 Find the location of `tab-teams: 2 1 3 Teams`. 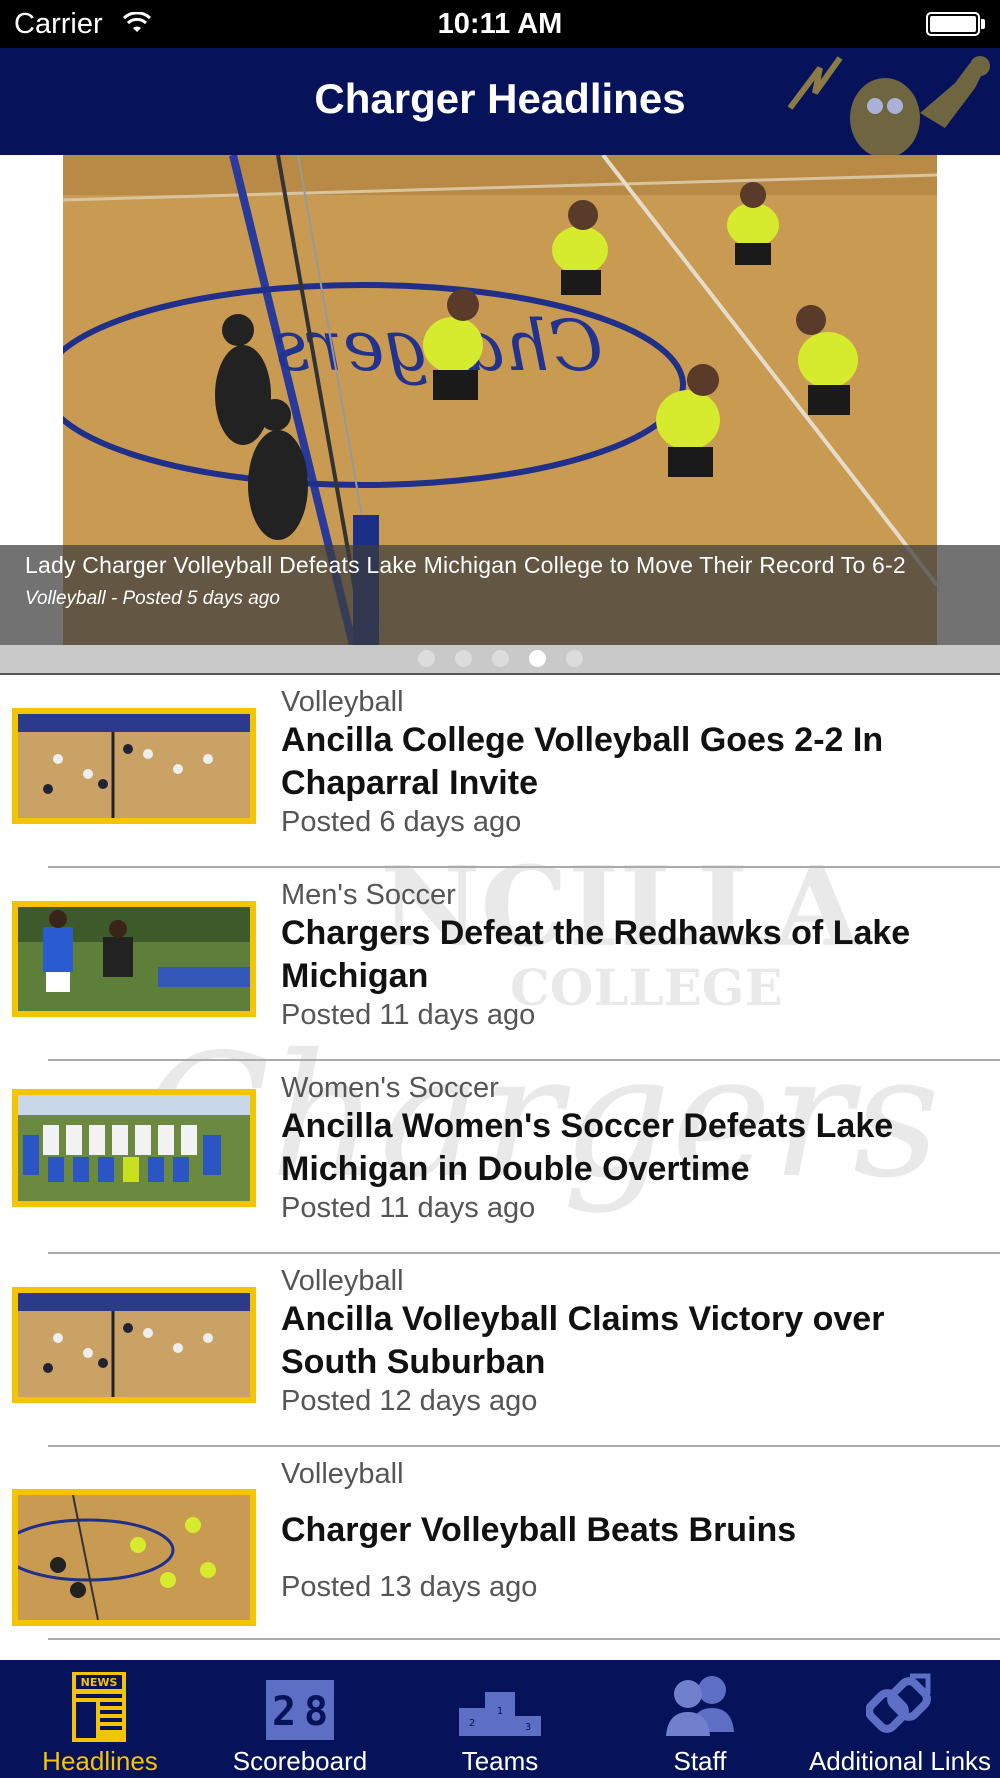

tab-teams: 2 1 3 Teams is located at coordinates (500, 1719).